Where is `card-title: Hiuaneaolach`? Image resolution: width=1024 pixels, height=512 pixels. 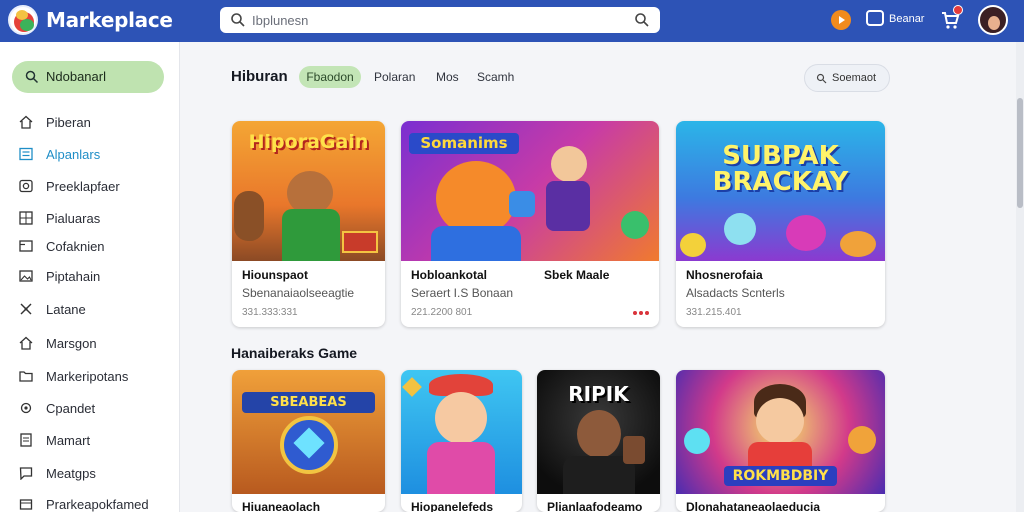
card-title: Hiuaneaolach is located at coordinates (281, 506).